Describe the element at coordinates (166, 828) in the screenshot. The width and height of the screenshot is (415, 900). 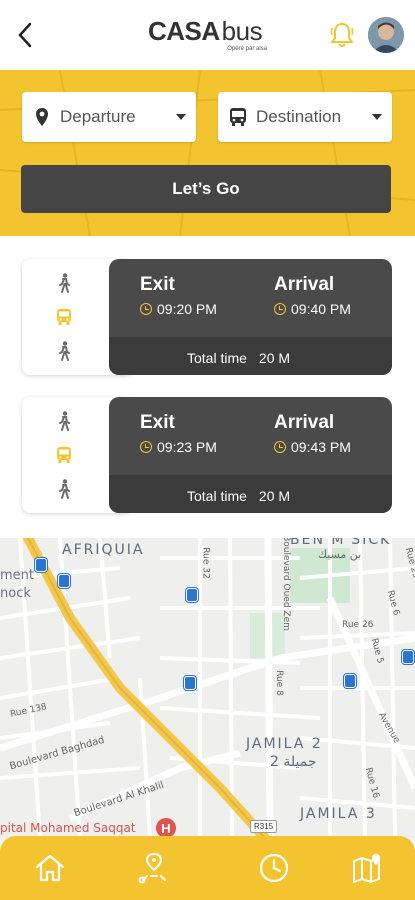
I see `hospital-icon: H` at that location.